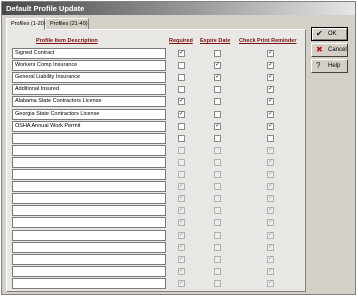  What do you see at coordinates (89, 102) in the screenshot?
I see `profile-description-input: Alabama State Contractors License` at bounding box center [89, 102].